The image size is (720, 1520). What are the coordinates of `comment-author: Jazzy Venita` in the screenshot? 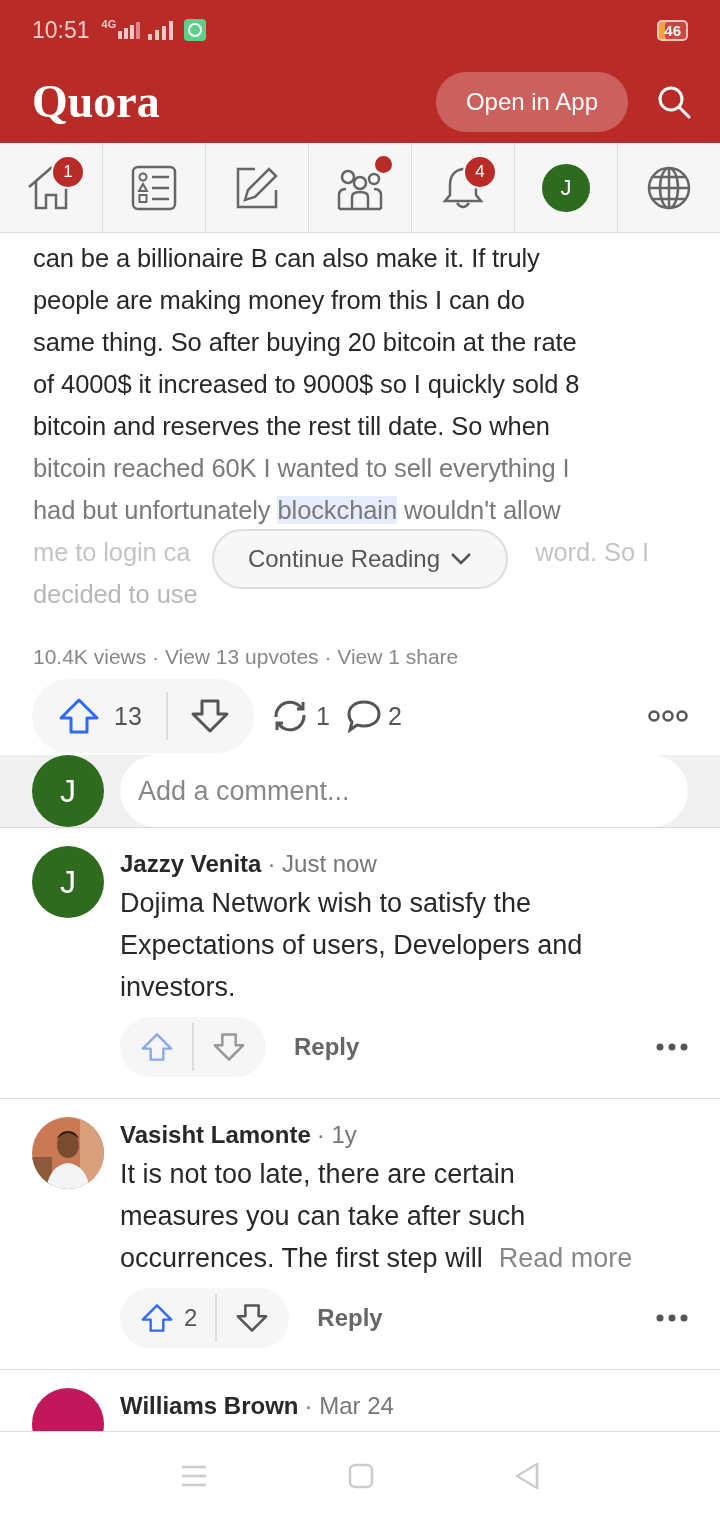 It's located at (191, 863).